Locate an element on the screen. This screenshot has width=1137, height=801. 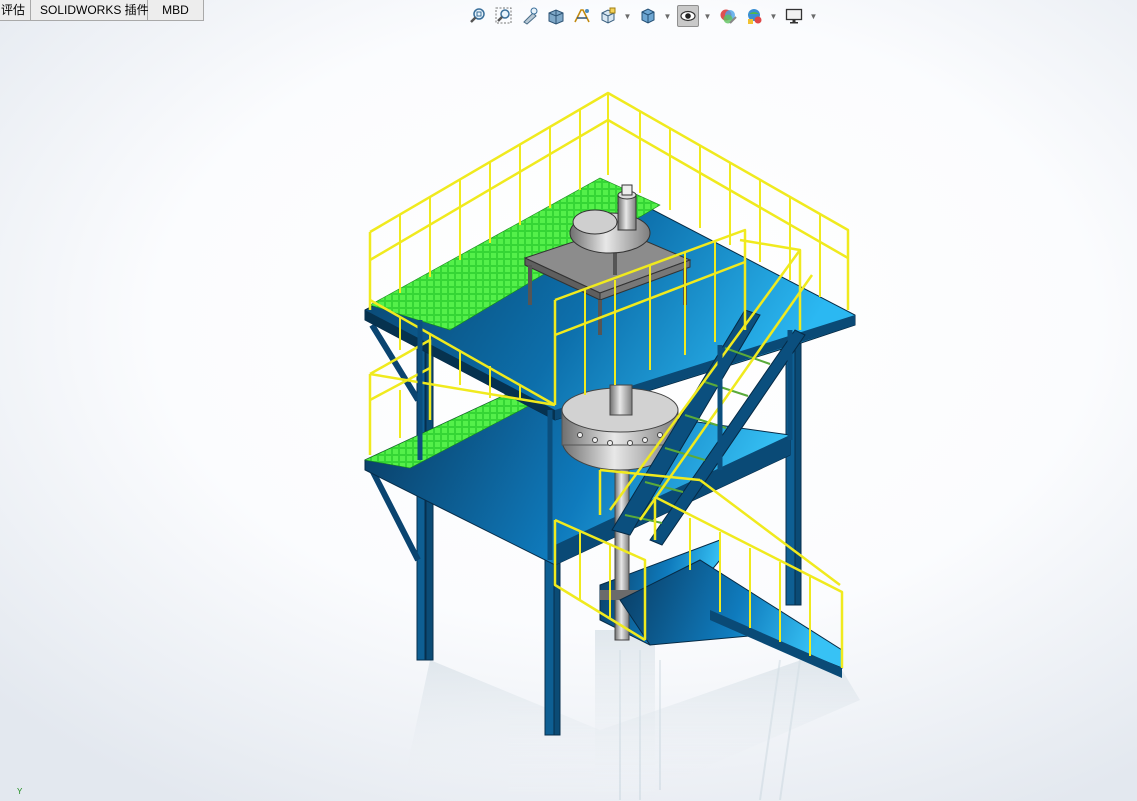
heads-up-view-toolbar: ▼ ▼ ▼ ▼ ▼ is located at coordinates (645, 16).